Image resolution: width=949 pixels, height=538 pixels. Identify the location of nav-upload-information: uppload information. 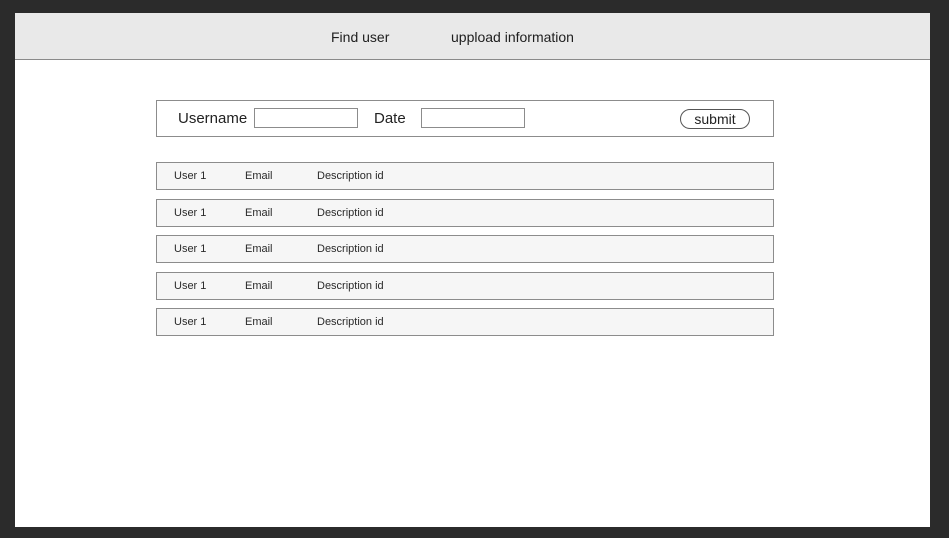
(512, 37).